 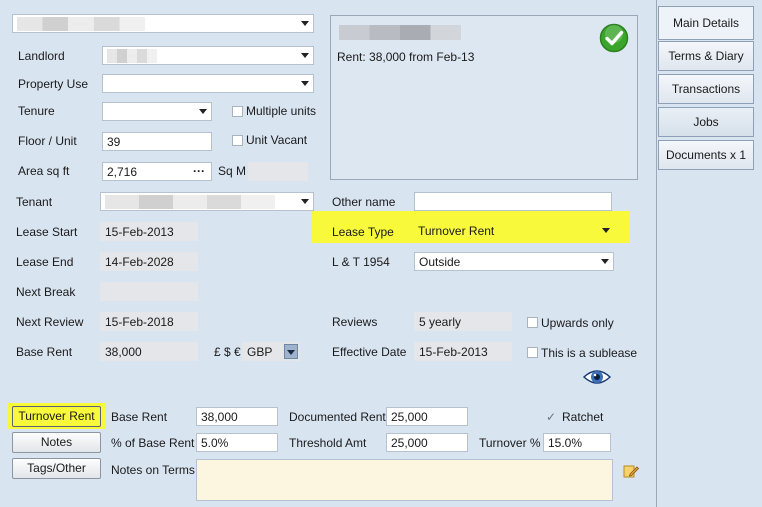 What do you see at coordinates (355, 322) in the screenshot?
I see `reviews-label: Reviews` at bounding box center [355, 322].